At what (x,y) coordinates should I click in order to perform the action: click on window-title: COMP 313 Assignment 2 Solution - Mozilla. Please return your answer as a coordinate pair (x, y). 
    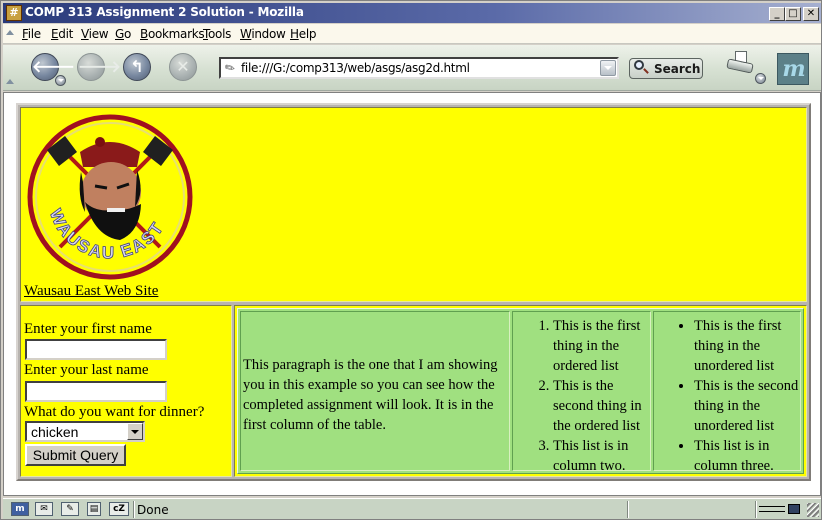
    Looking at the image, I should click on (164, 12).